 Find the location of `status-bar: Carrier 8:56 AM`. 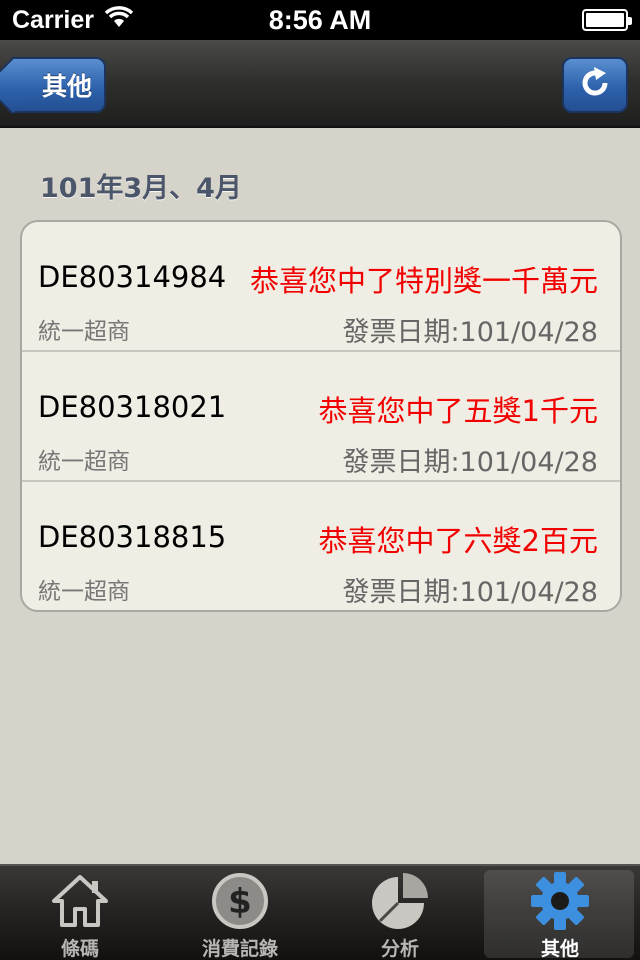

status-bar: Carrier 8:56 AM is located at coordinates (320, 20).